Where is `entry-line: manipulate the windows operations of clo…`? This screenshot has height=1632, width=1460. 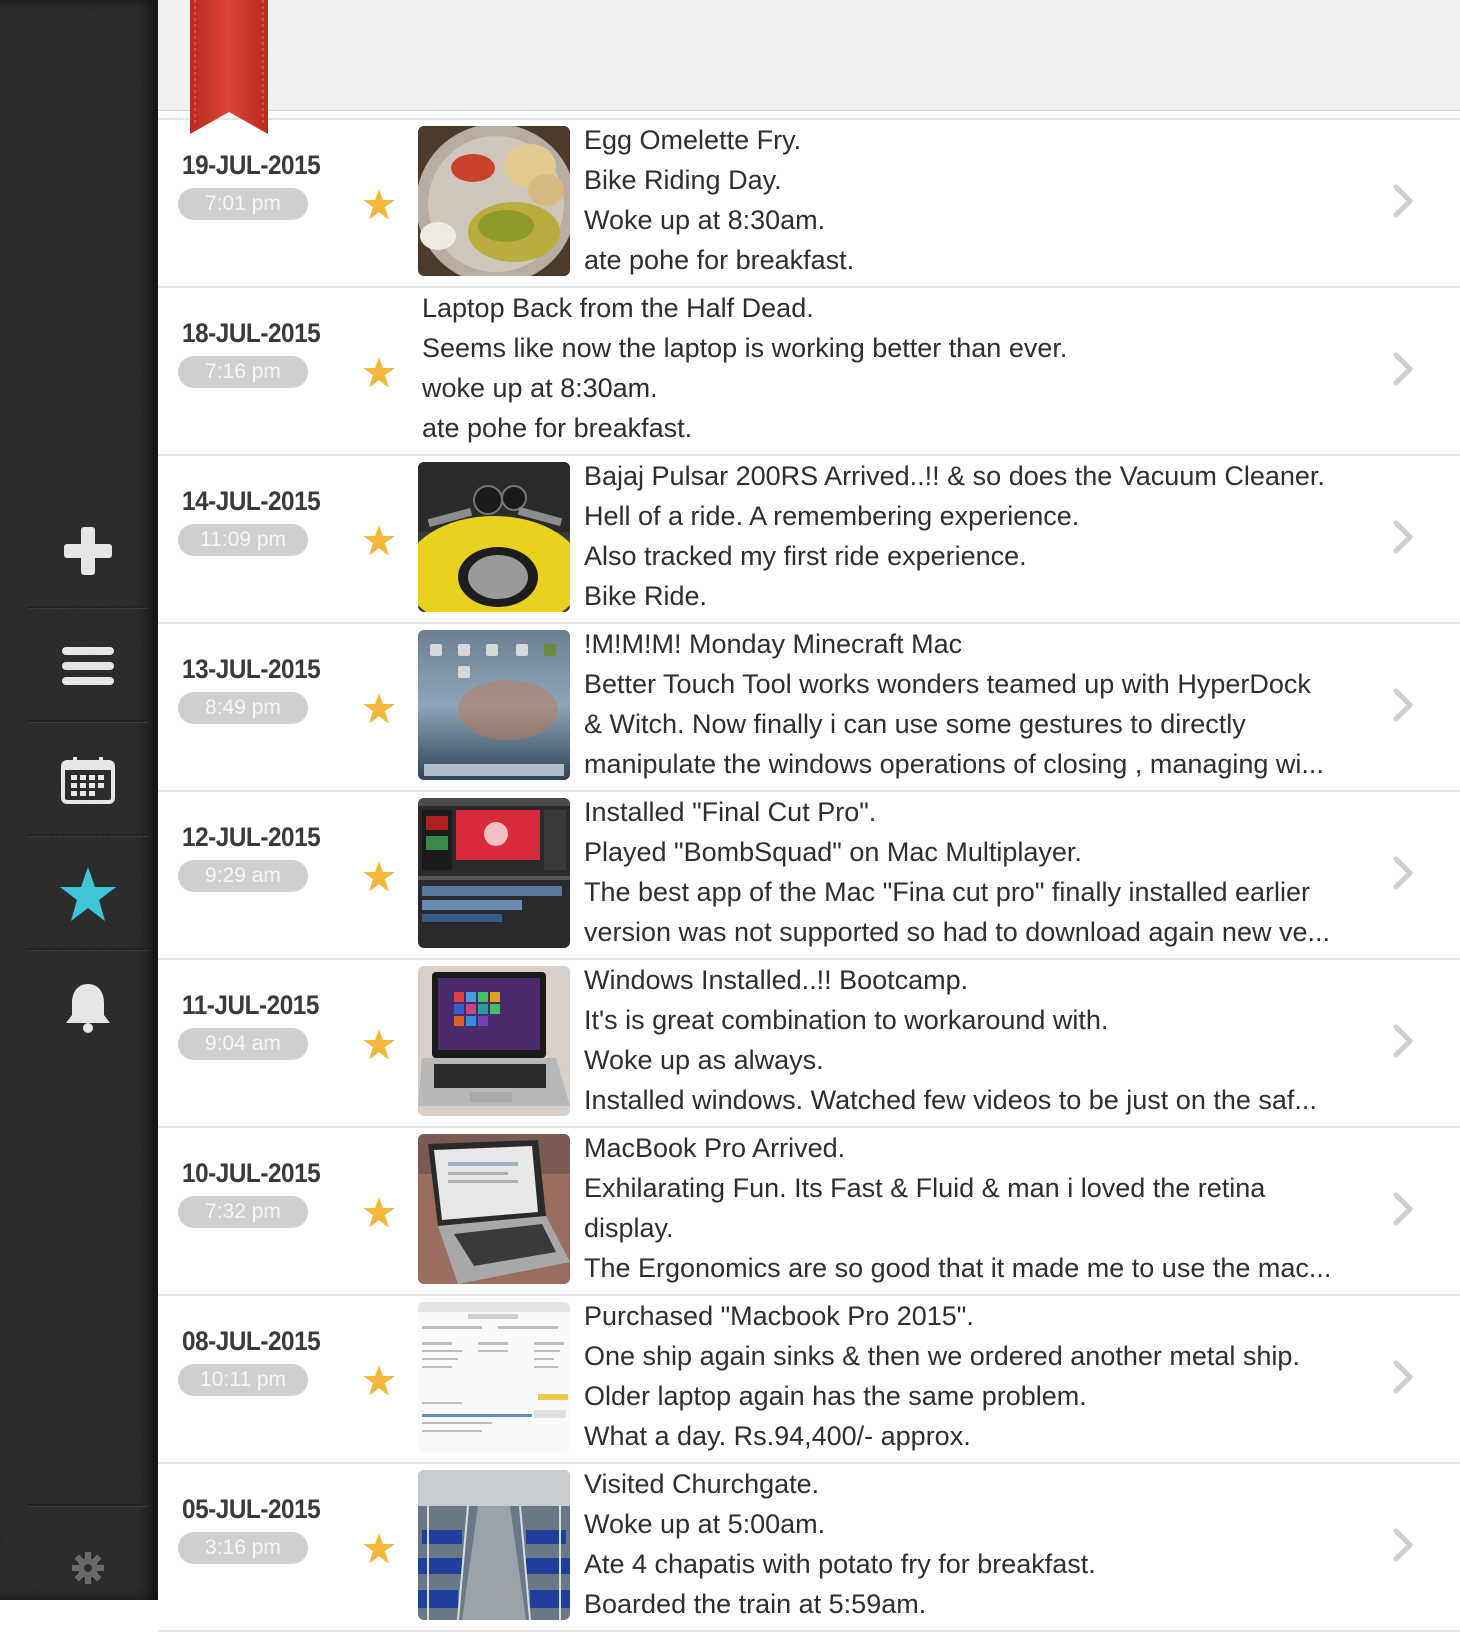 entry-line: manipulate the windows operations of clo… is located at coordinates (954, 764).